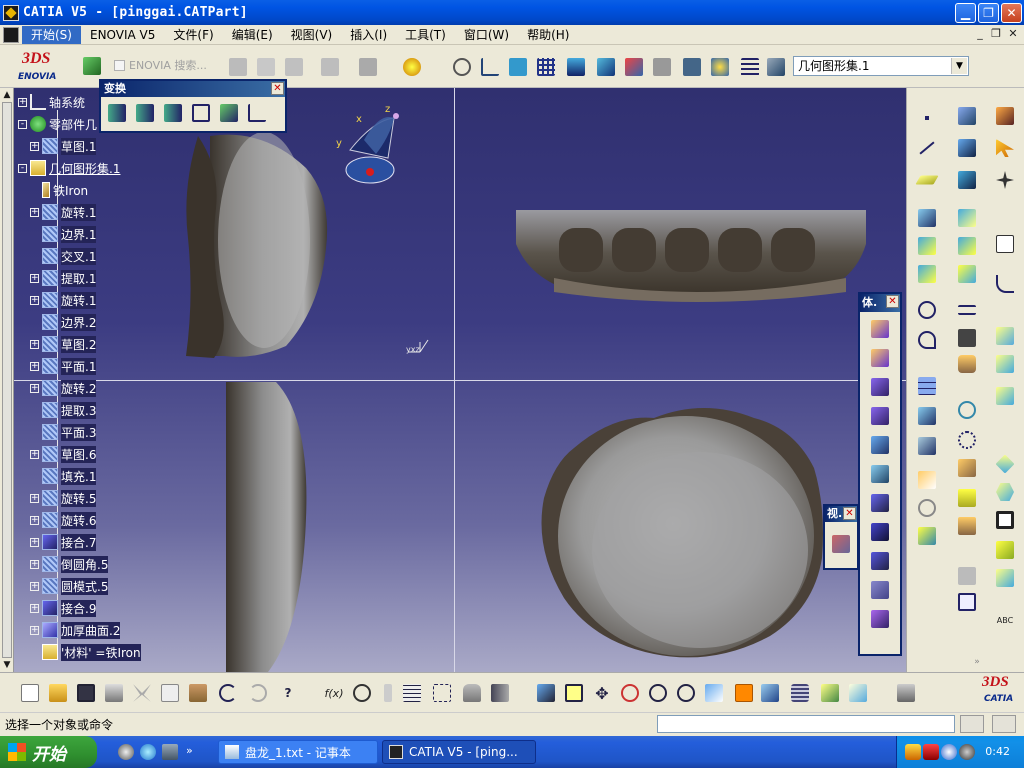 The height and width of the screenshot is (768, 1024). Describe the element at coordinates (988, 13) in the screenshot. I see `restore-button: ❐` at that location.